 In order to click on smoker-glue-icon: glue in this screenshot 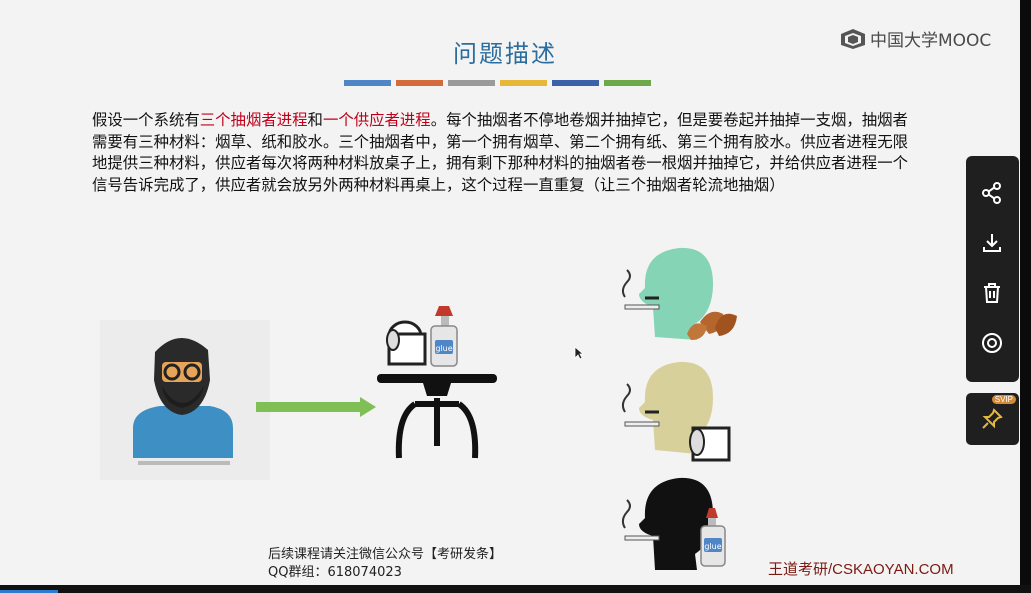, I will do `click(673, 523)`.